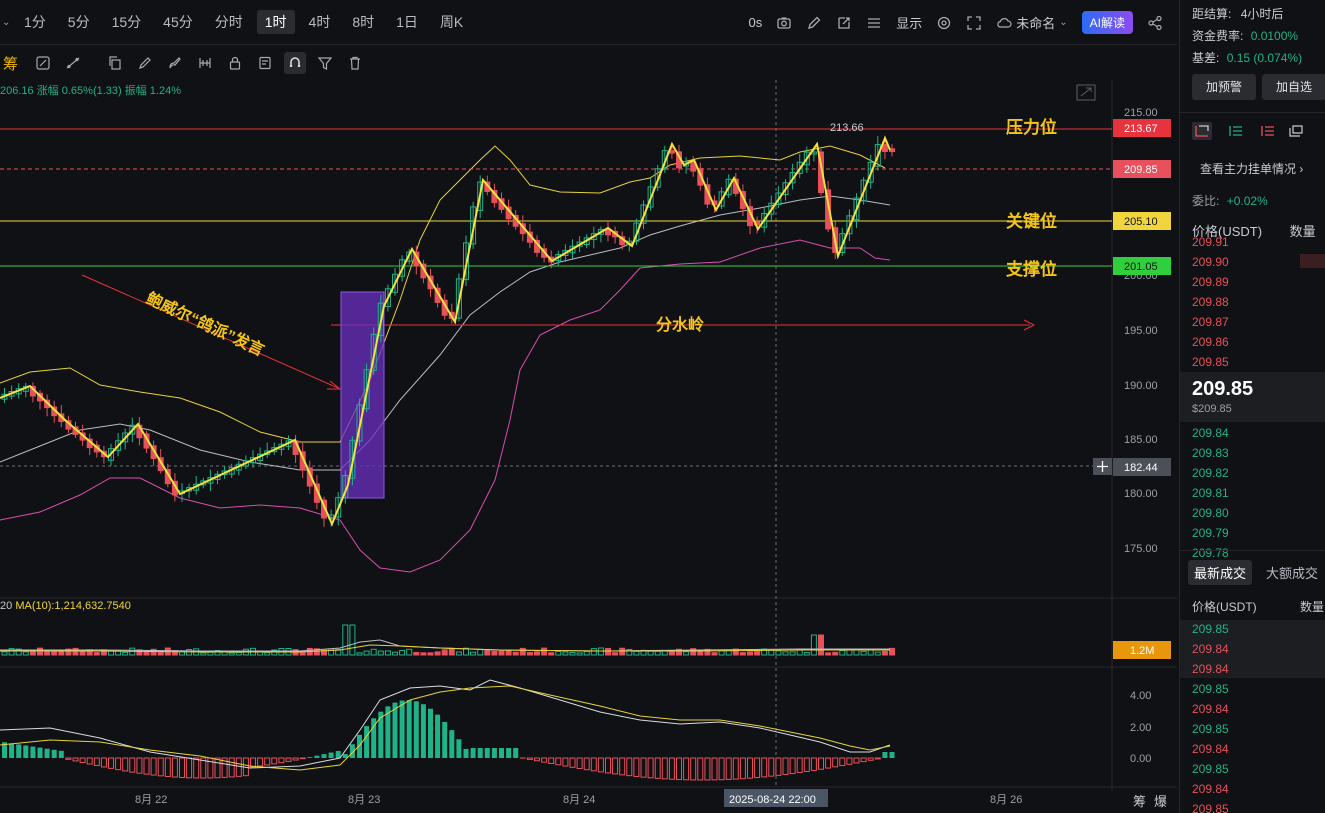 The height and width of the screenshot is (813, 1325). What do you see at coordinates (115, 63) in the screenshot?
I see `copy-icon` at bounding box center [115, 63].